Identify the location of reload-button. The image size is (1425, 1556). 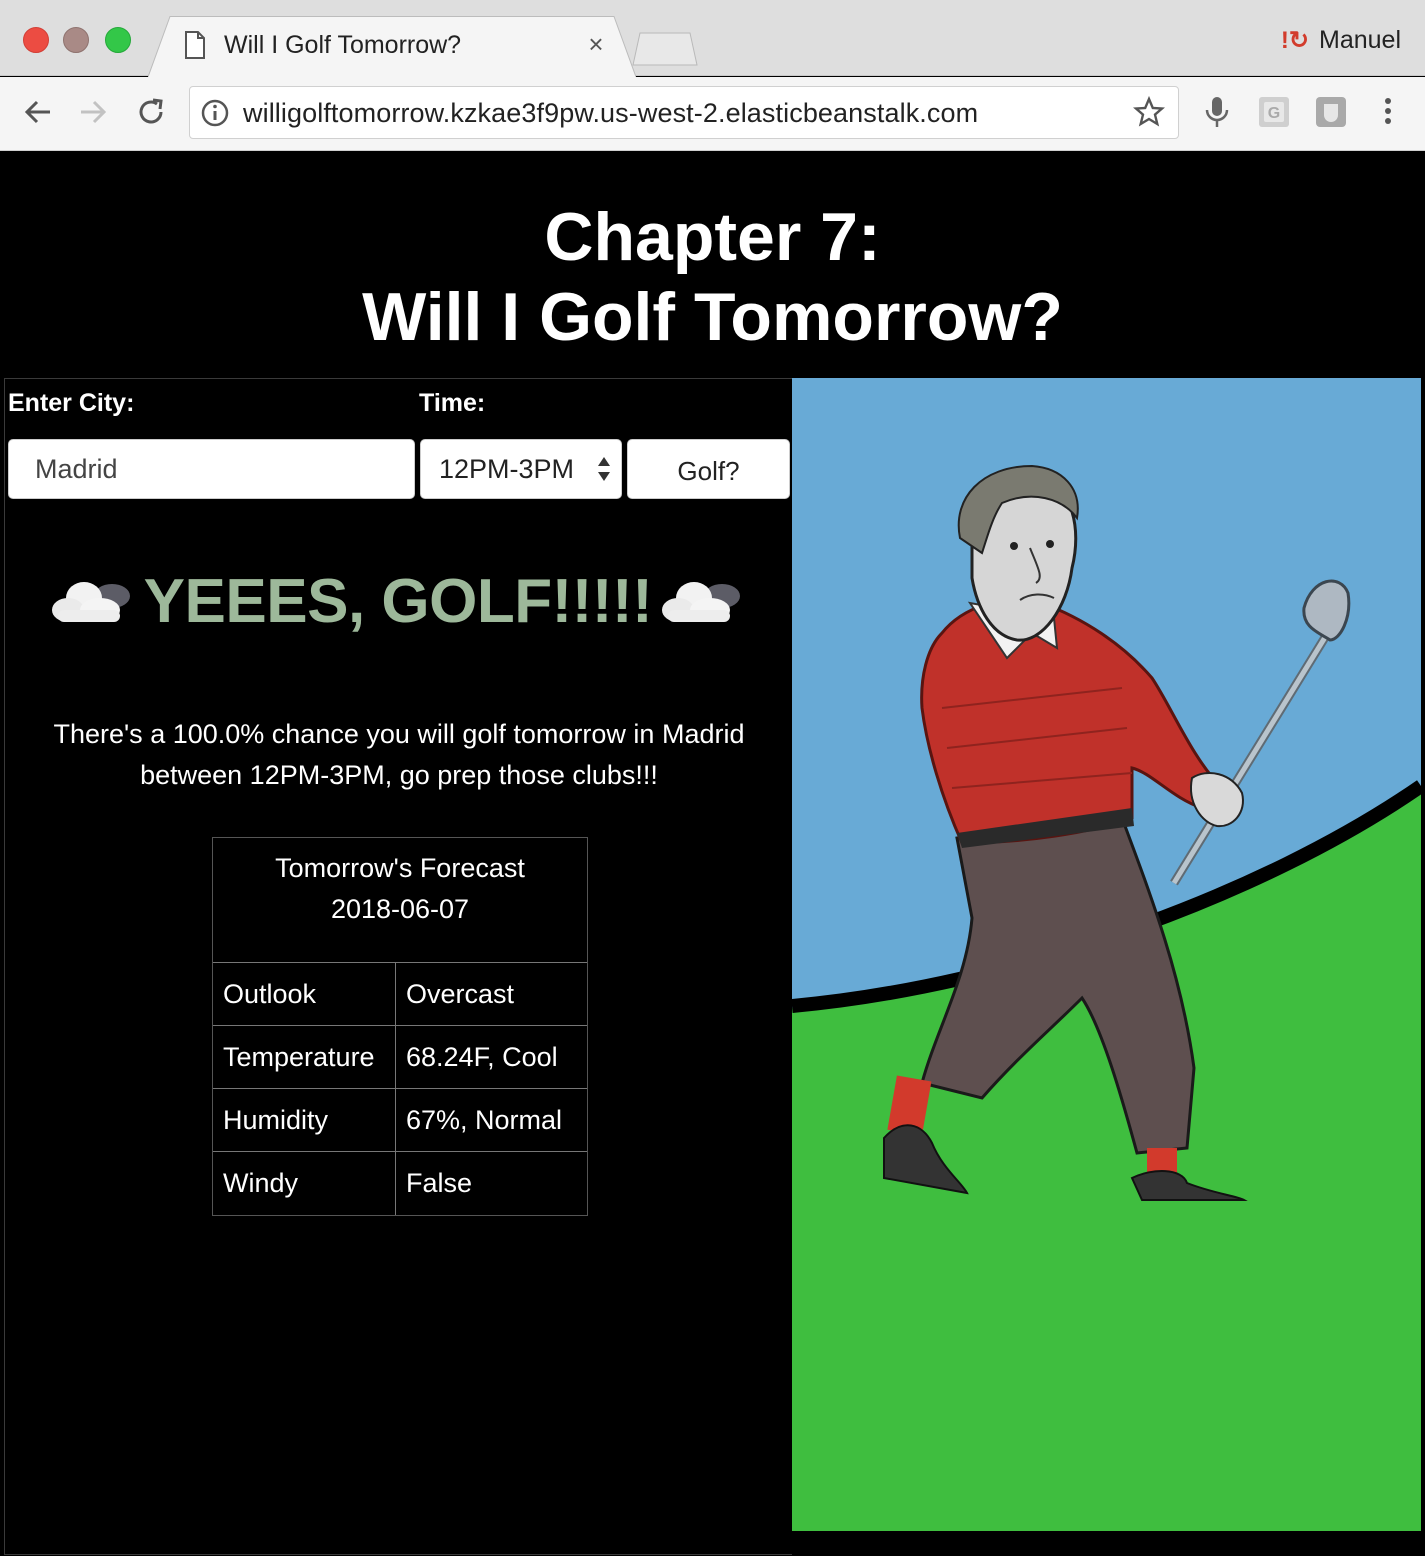
(151, 112).